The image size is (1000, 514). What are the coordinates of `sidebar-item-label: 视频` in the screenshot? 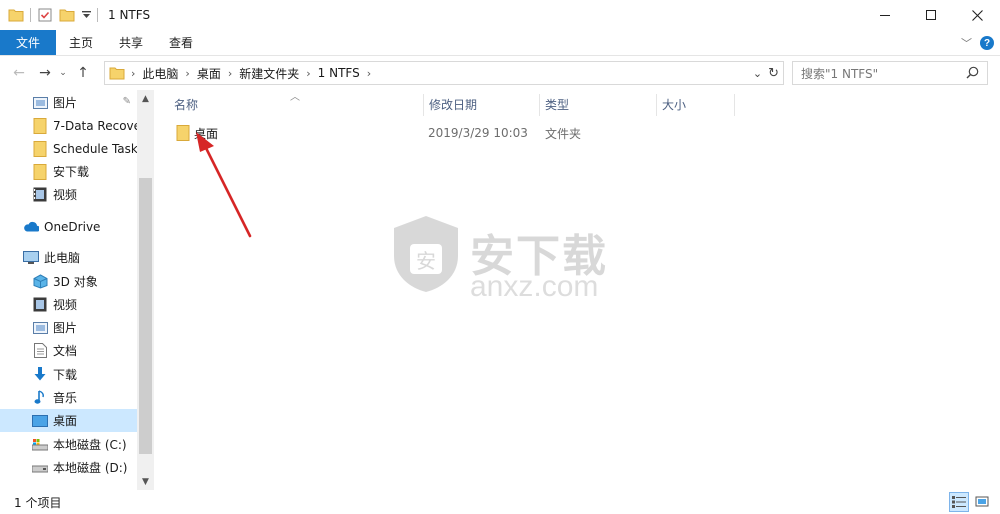 It's located at (65, 305).